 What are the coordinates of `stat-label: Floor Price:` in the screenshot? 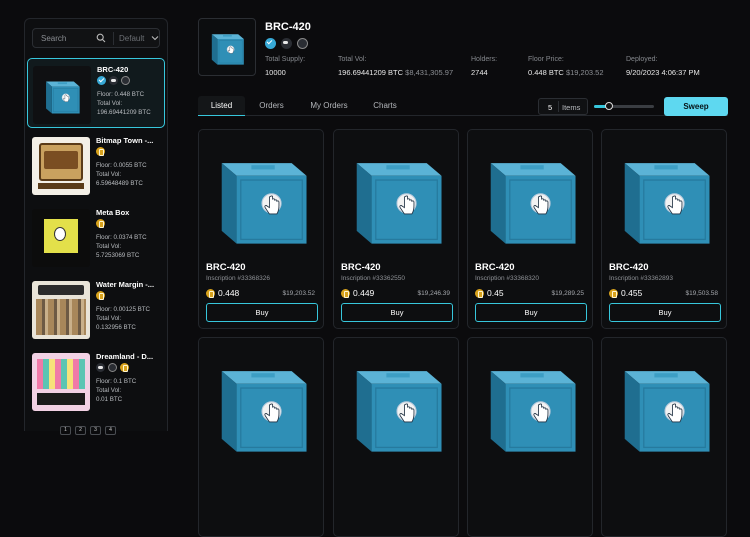 It's located at (546, 59).